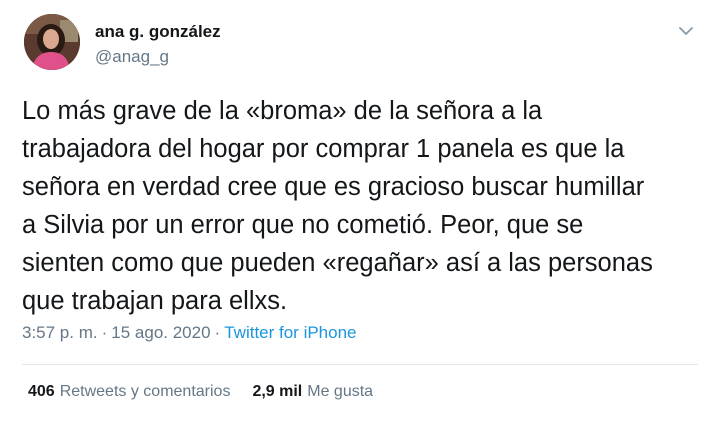  I want to click on likes-count: 2,9 mil, so click(277, 391).